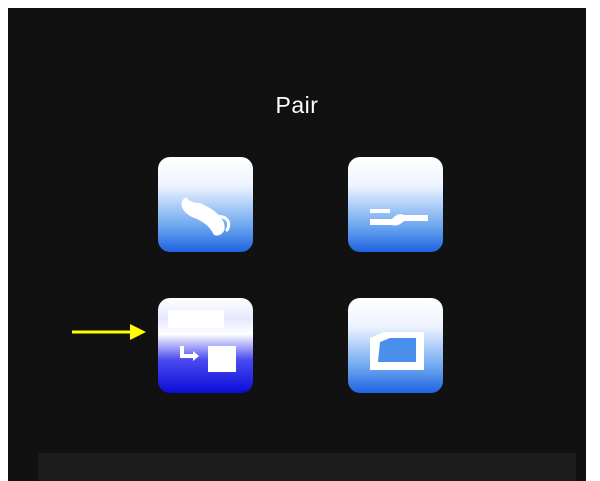 The height and width of the screenshot is (481, 600). What do you see at coordinates (395, 204) in the screenshot?
I see `connect-tile` at bounding box center [395, 204].